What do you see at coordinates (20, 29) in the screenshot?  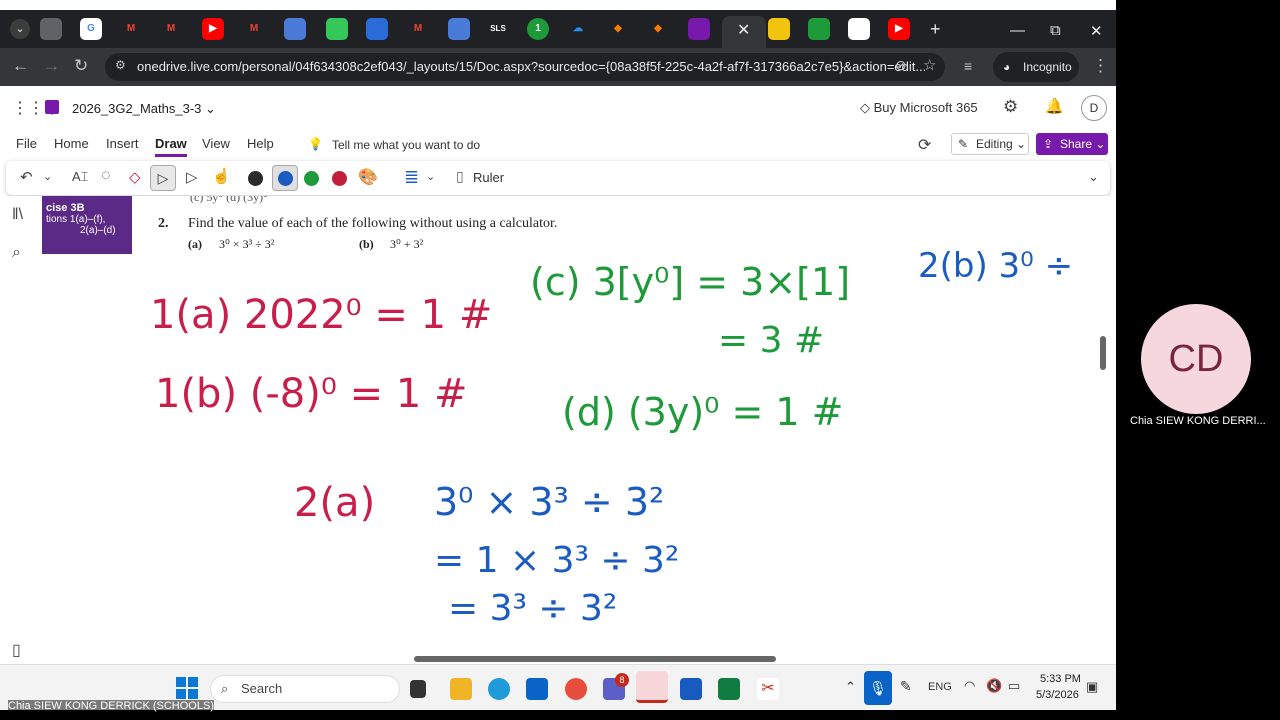 I see `tab-list-button: ⌄` at bounding box center [20, 29].